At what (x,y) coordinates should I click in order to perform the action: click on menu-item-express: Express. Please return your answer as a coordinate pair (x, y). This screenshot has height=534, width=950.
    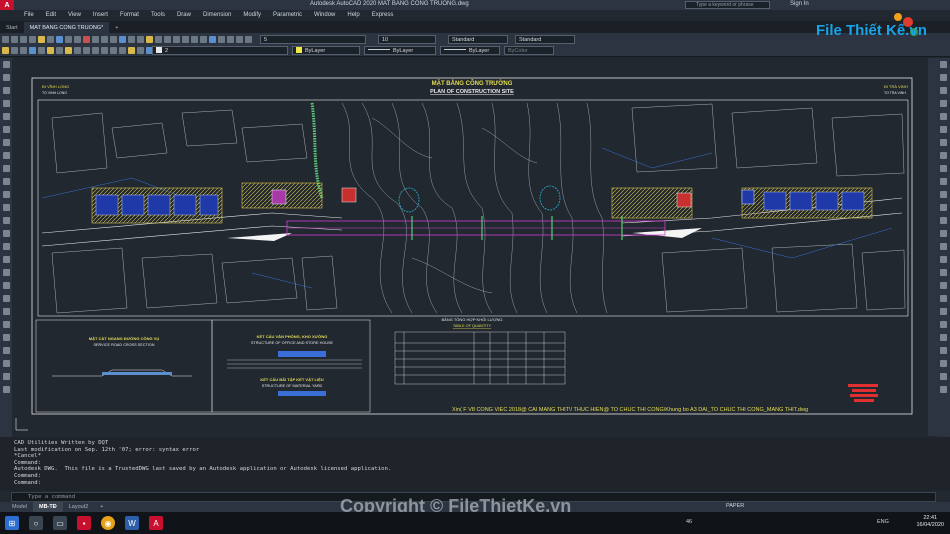
    Looking at the image, I should click on (383, 15).